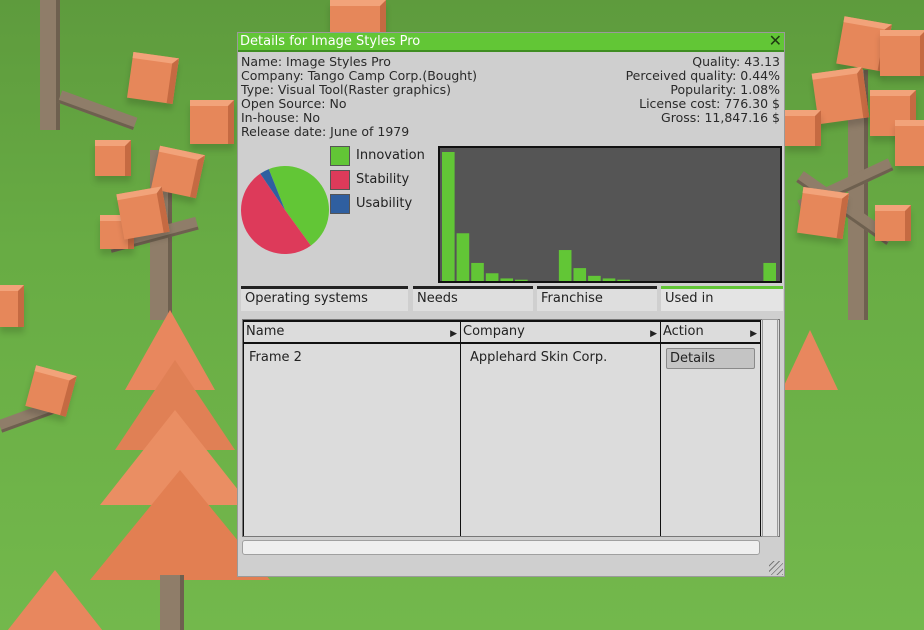  Describe the element at coordinates (683, 331) in the screenshot. I see `column-header-label: Action` at that location.